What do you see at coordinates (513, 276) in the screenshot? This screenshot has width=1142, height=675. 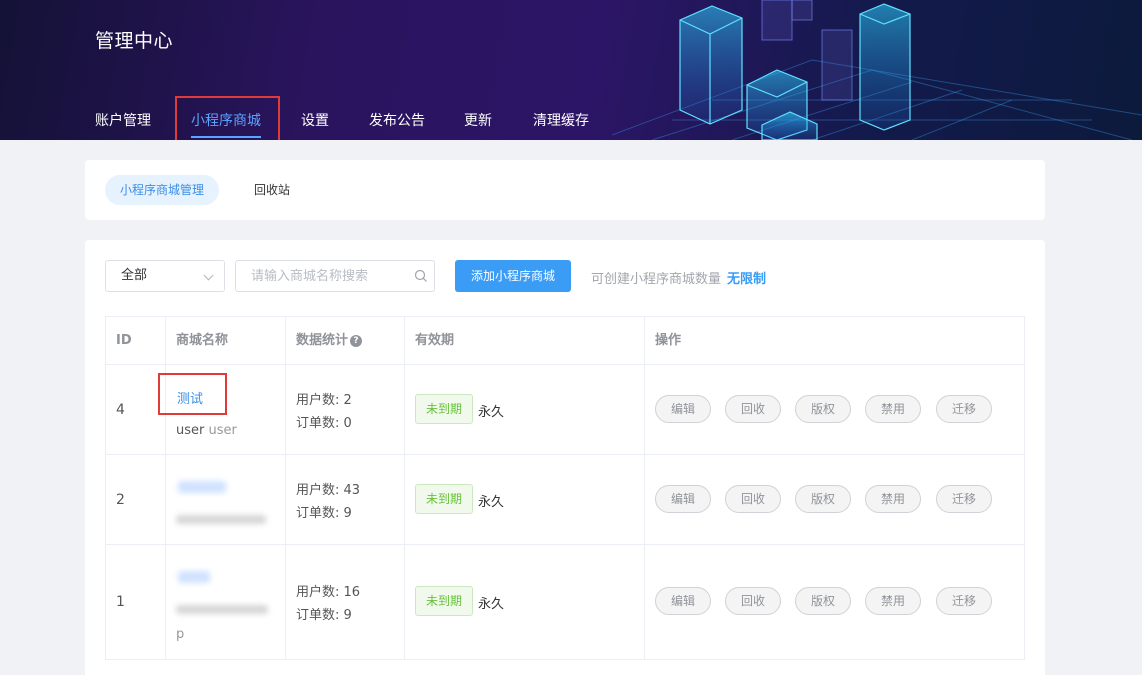 I see `add-mall-button: 添加小程序商城` at bounding box center [513, 276].